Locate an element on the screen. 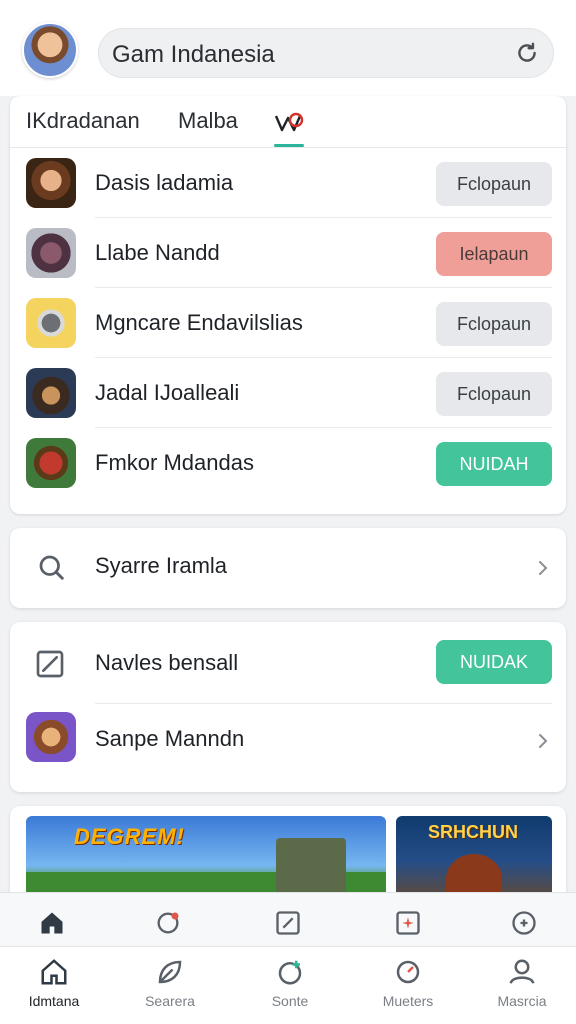  tab-second: Malba is located at coordinates (208, 121).